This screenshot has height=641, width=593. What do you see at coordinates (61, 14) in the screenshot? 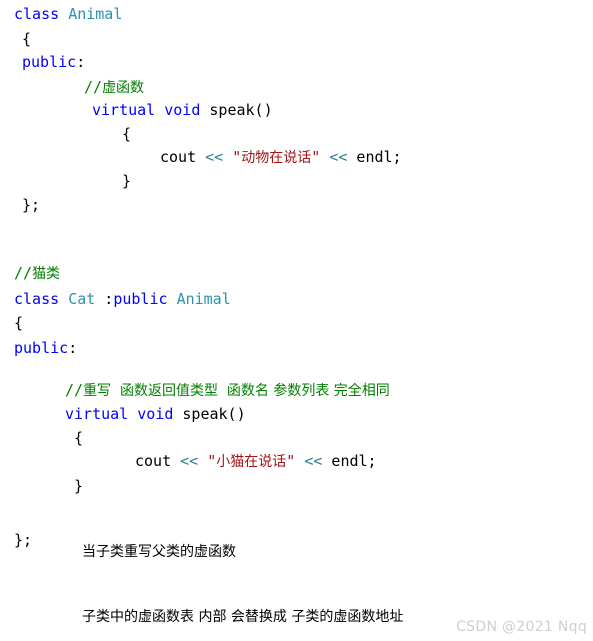
I see `code-line: class Animal` at bounding box center [61, 14].